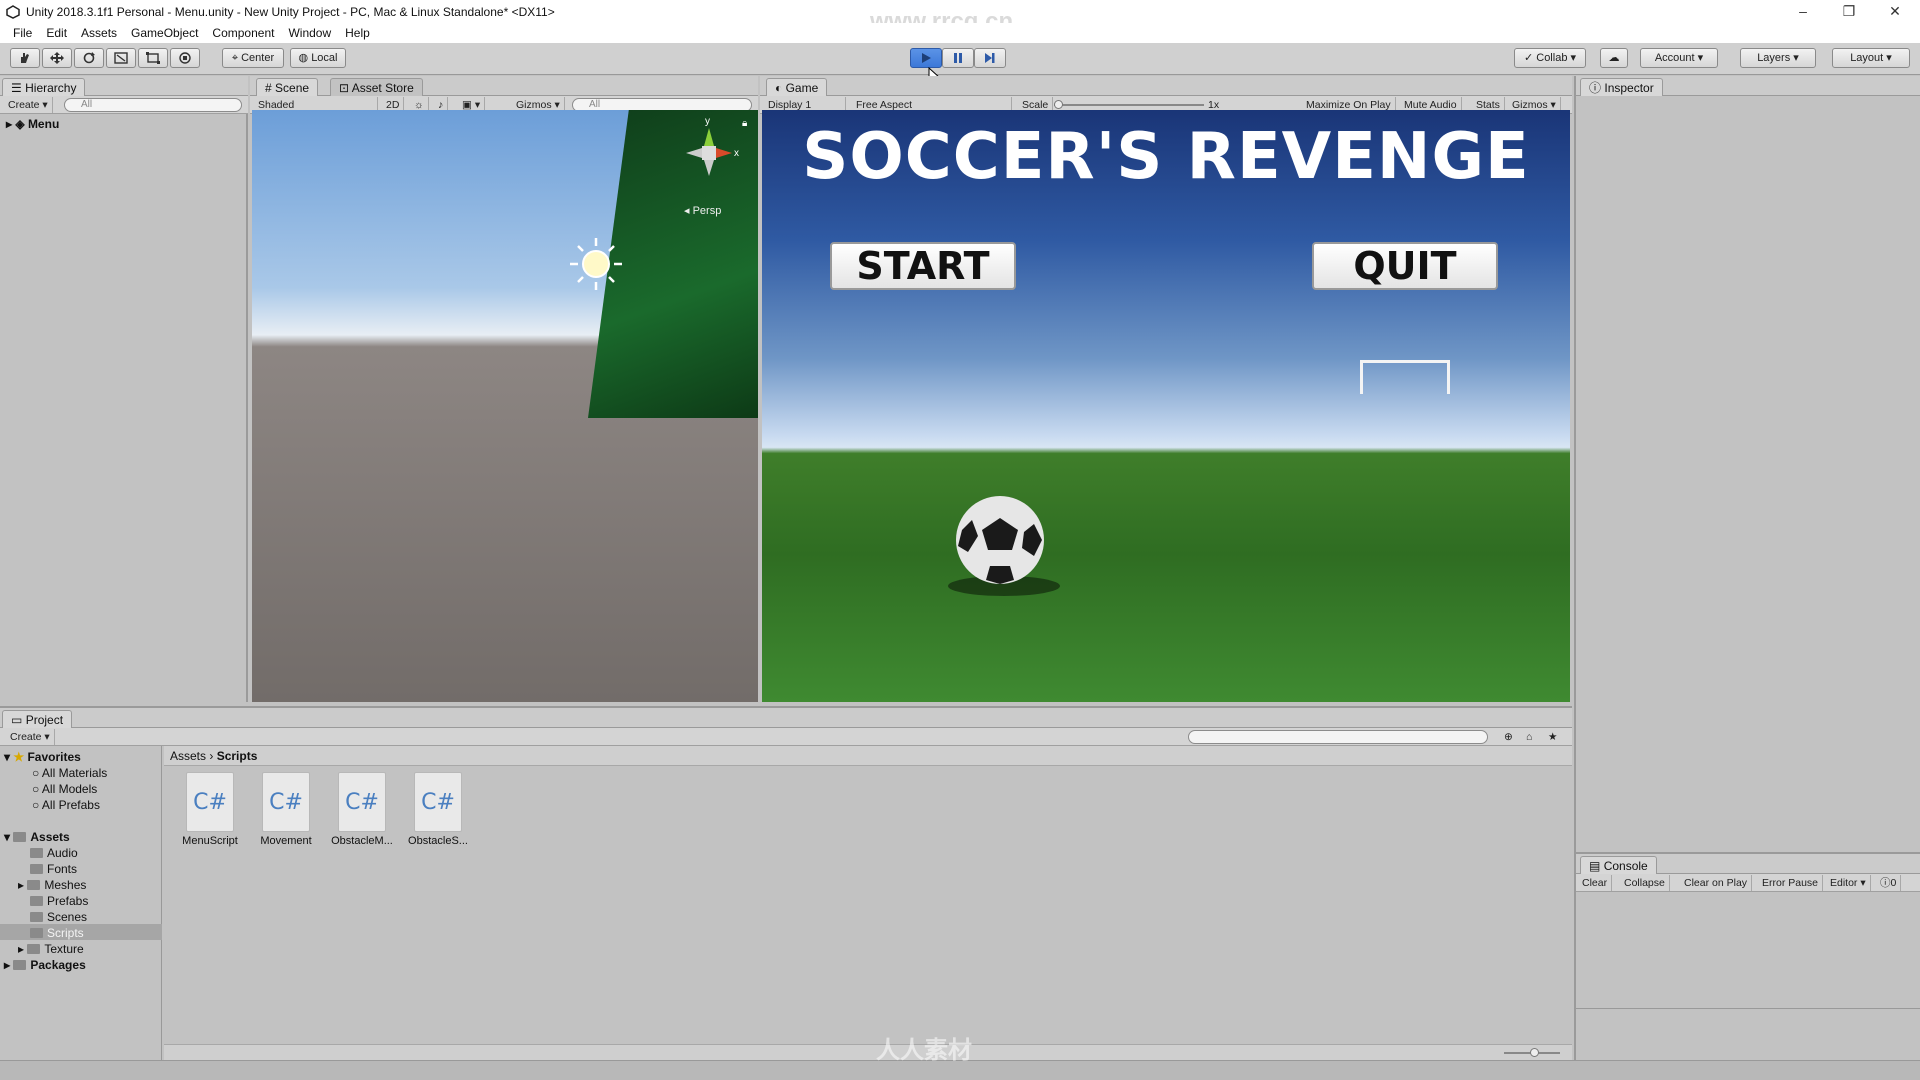  I want to click on quit-button: QUIT, so click(1405, 266).